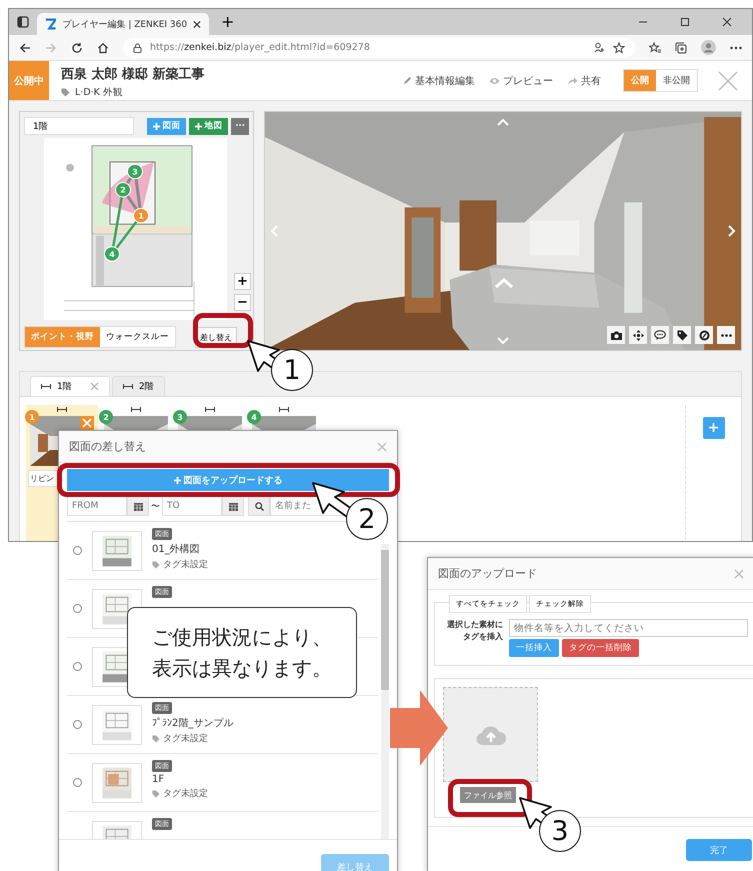  What do you see at coordinates (242, 653) in the screenshot?
I see `note-text: ご使用状況により、 表示は異なります。` at bounding box center [242, 653].